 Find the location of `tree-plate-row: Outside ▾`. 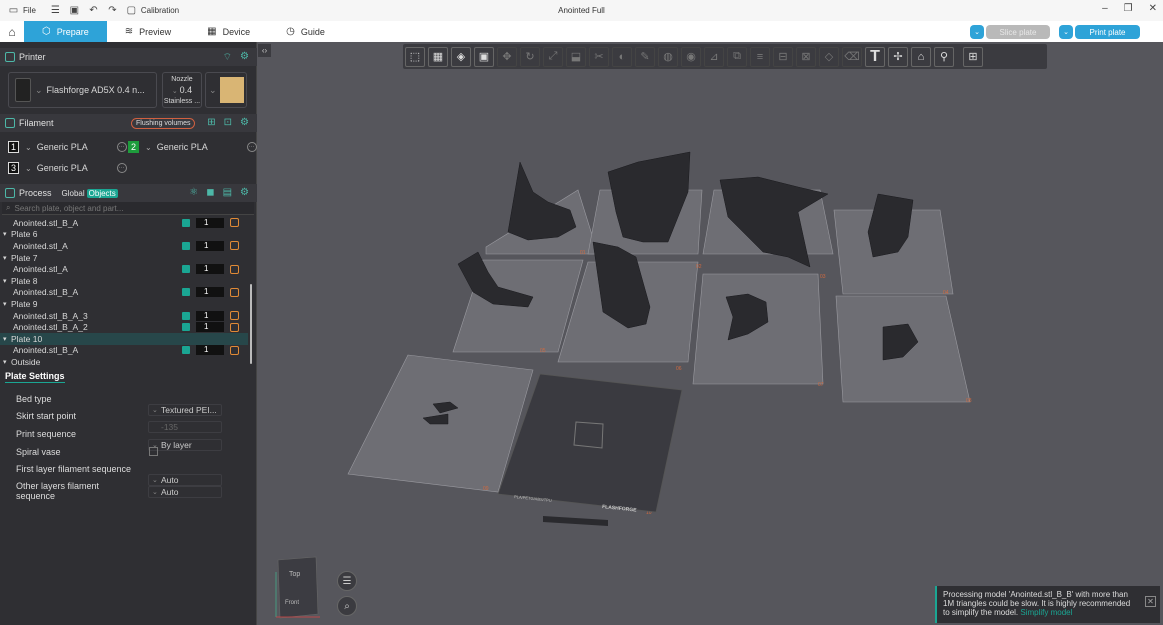

tree-plate-row: Outside ▾ is located at coordinates (124, 362).